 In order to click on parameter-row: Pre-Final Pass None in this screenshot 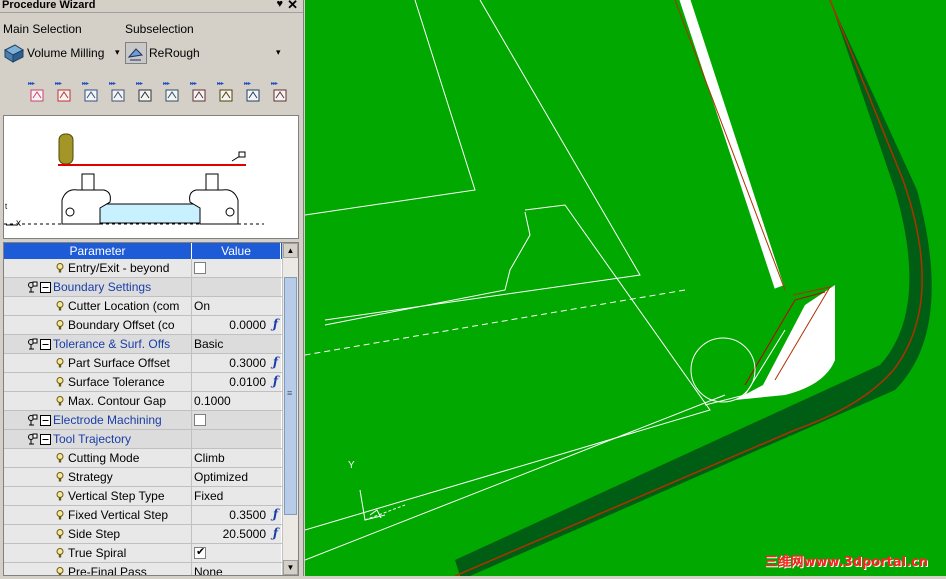, I will do `click(151, 569)`.